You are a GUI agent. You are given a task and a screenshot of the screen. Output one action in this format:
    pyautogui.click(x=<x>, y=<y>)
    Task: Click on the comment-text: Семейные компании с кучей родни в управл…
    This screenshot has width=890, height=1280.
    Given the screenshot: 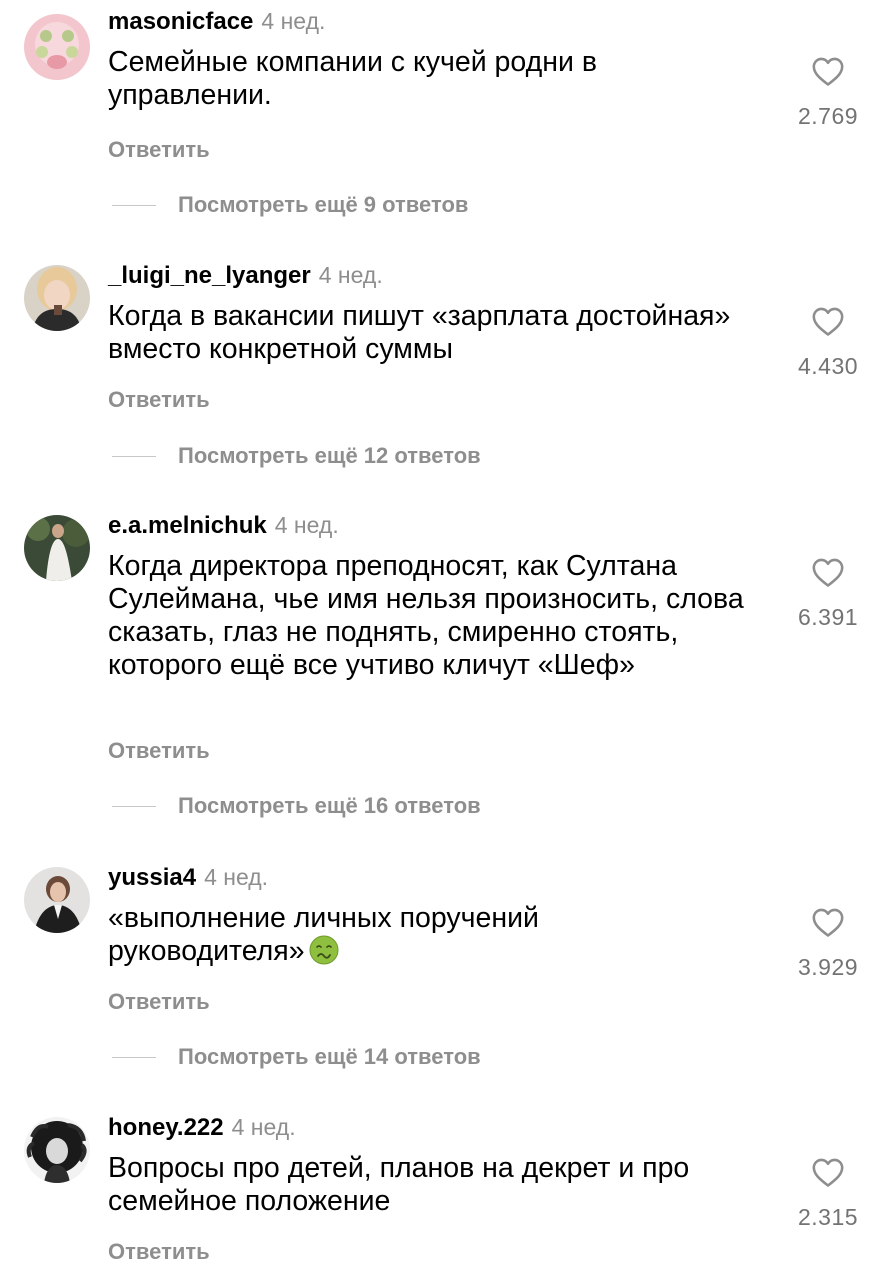 What is the action you would take?
    pyautogui.click(x=352, y=78)
    